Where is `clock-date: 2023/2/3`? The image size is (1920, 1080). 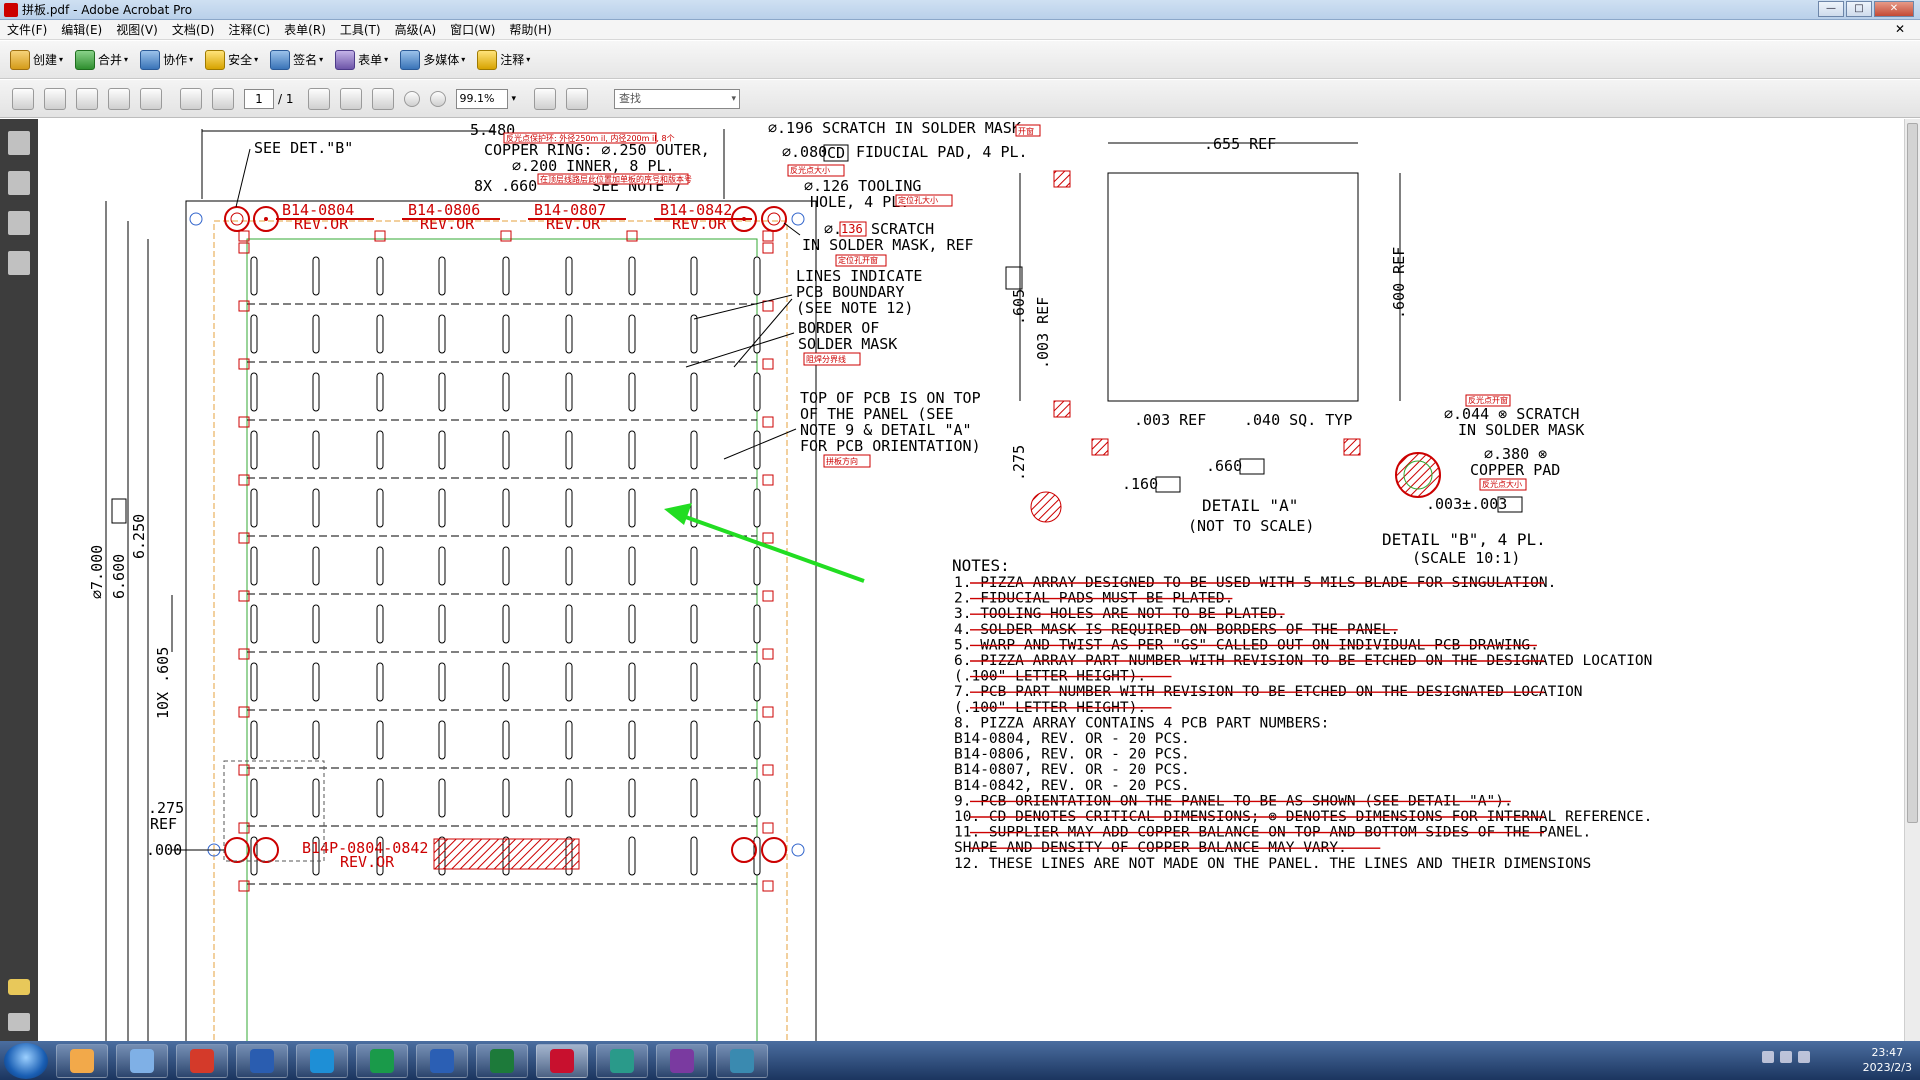 clock-date: 2023/2/3 is located at coordinates (1887, 1067).